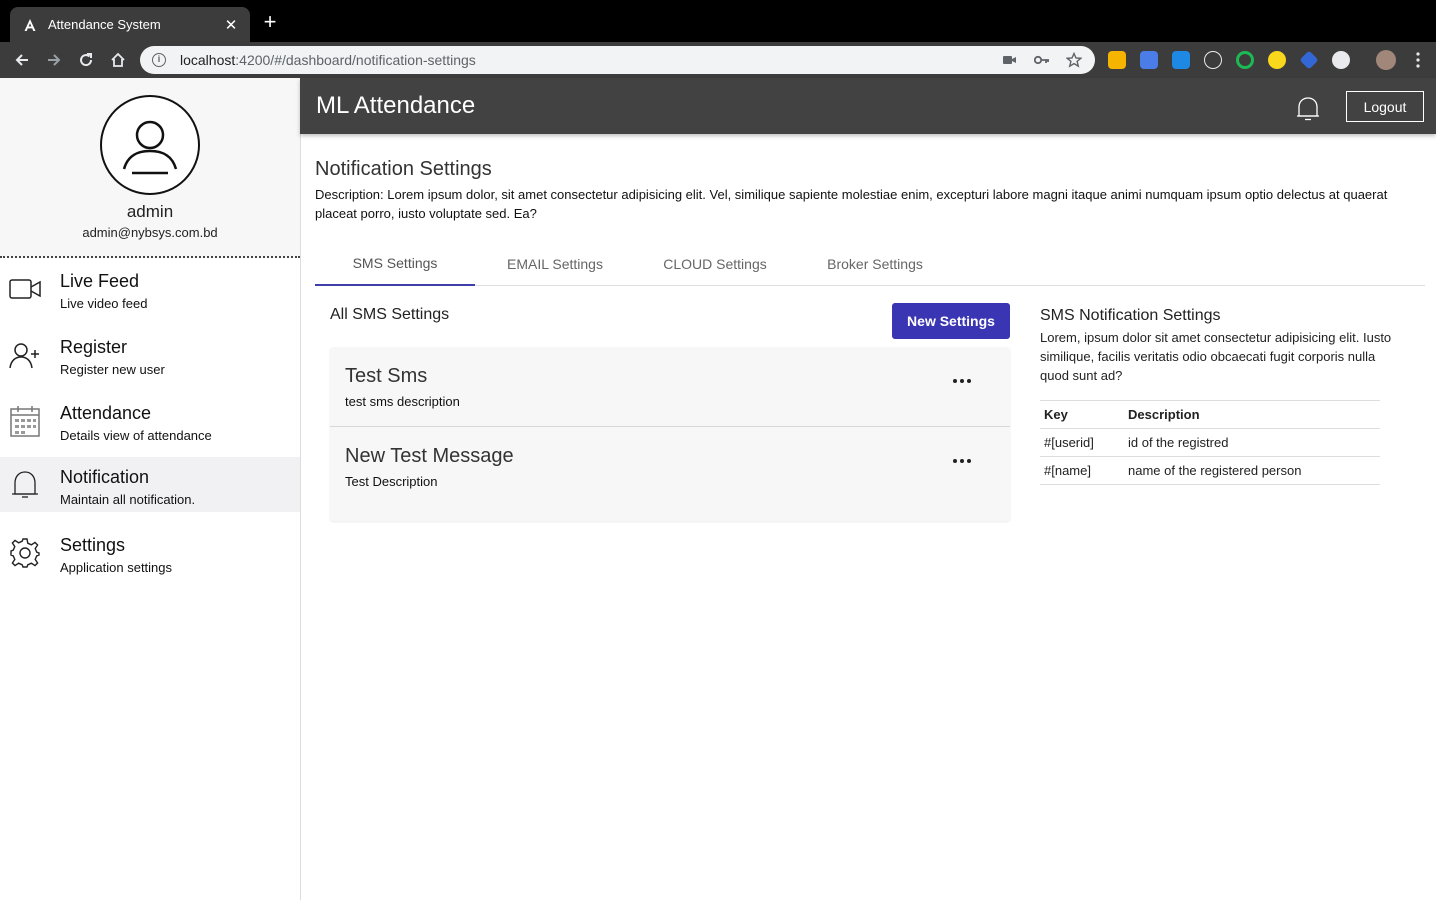 The width and height of the screenshot is (1436, 900). What do you see at coordinates (951, 321) in the screenshot?
I see `new-settings-button: New Settings` at bounding box center [951, 321].